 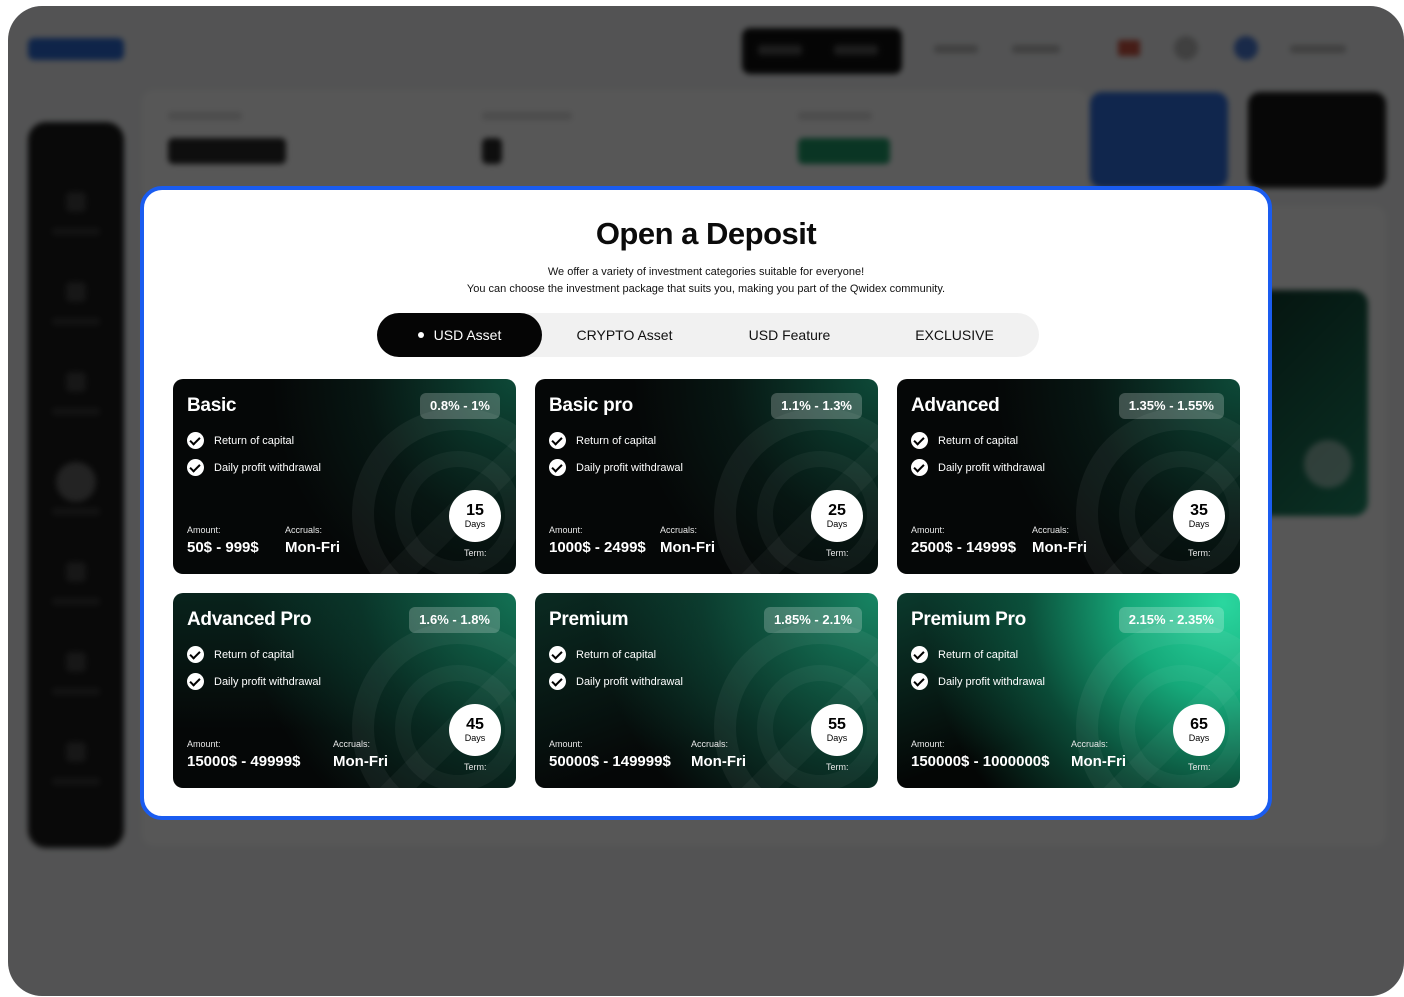 What do you see at coordinates (812, 620) in the screenshot?
I see `plan-rate-badge: 1.85% - 2.1%` at bounding box center [812, 620].